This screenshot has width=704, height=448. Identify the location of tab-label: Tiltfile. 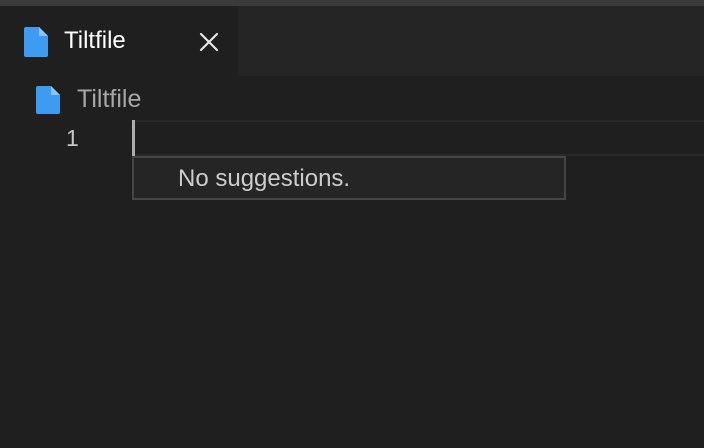
(95, 40).